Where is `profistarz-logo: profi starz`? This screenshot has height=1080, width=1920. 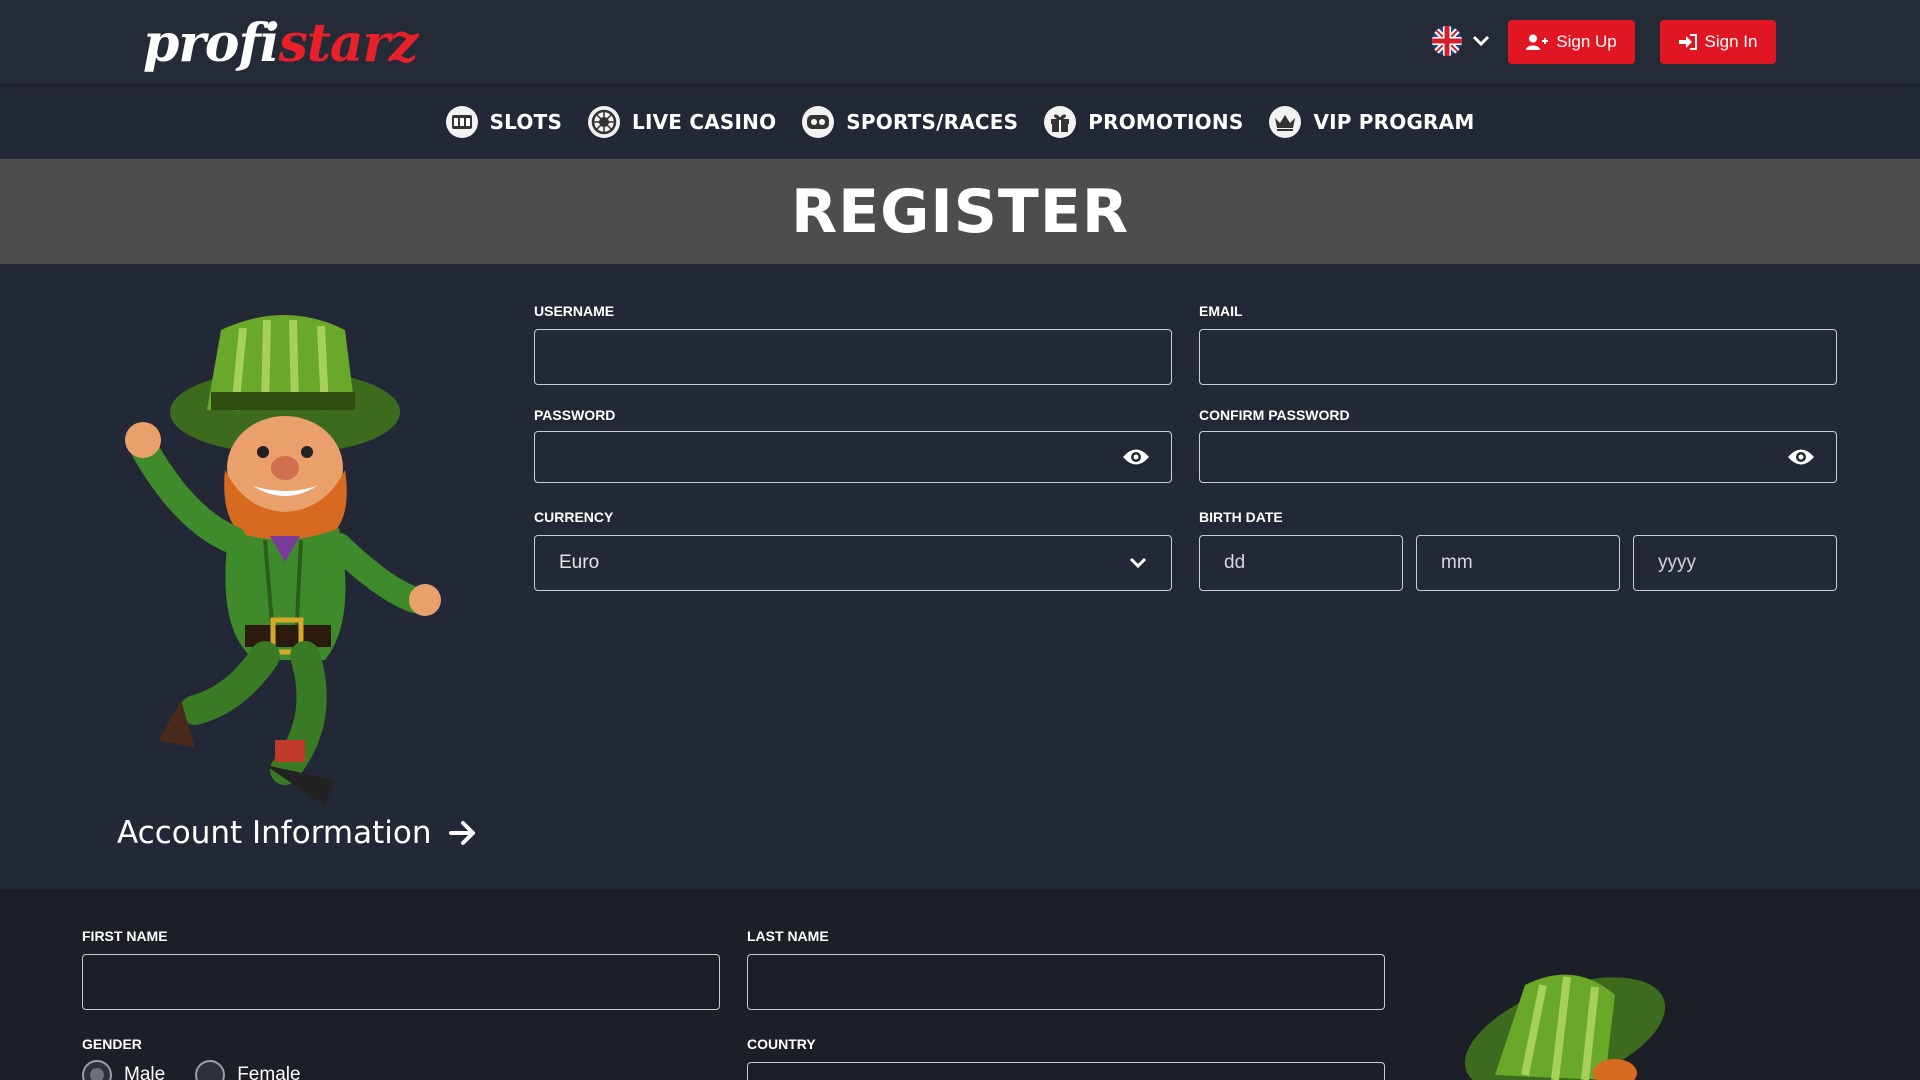 profistarz-logo: profi starz is located at coordinates (281, 43).